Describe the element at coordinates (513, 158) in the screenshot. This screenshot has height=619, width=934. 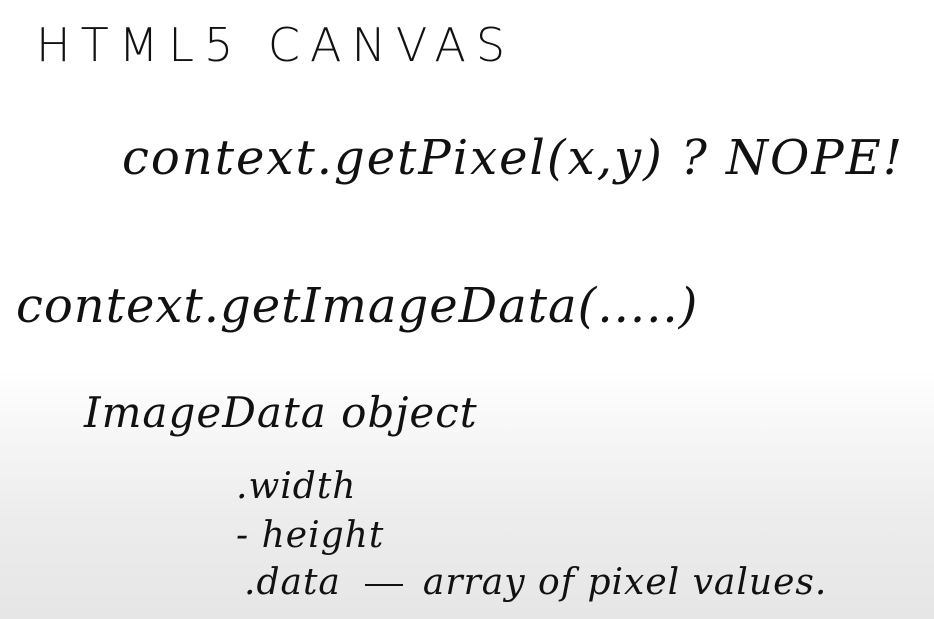
I see `getpixel-note: context.getPixel(x,y) ? NOPE!` at that location.